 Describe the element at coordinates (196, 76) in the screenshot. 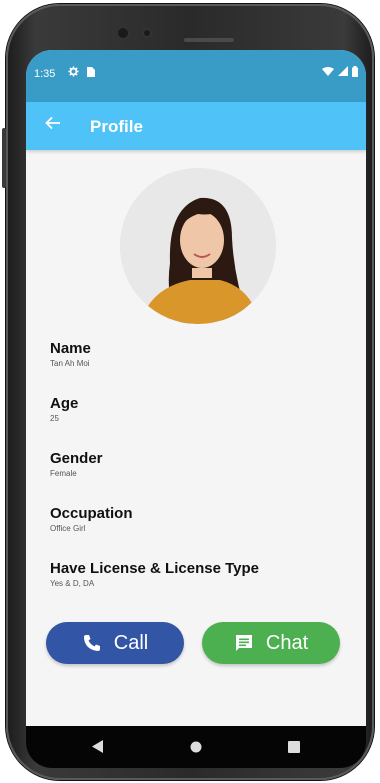

I see `status-bar: 1:35` at that location.